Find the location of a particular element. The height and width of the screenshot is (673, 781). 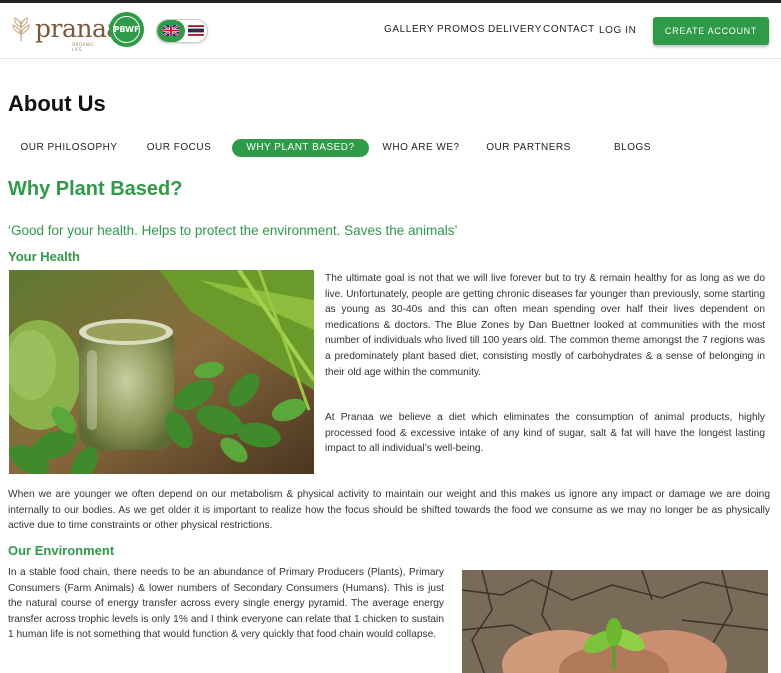

nav-contact: CONTACT is located at coordinates (569, 30).